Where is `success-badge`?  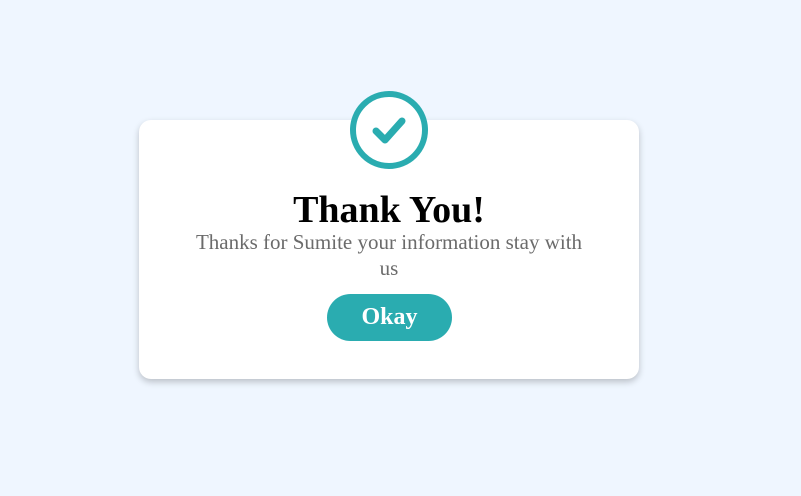 success-badge is located at coordinates (389, 130).